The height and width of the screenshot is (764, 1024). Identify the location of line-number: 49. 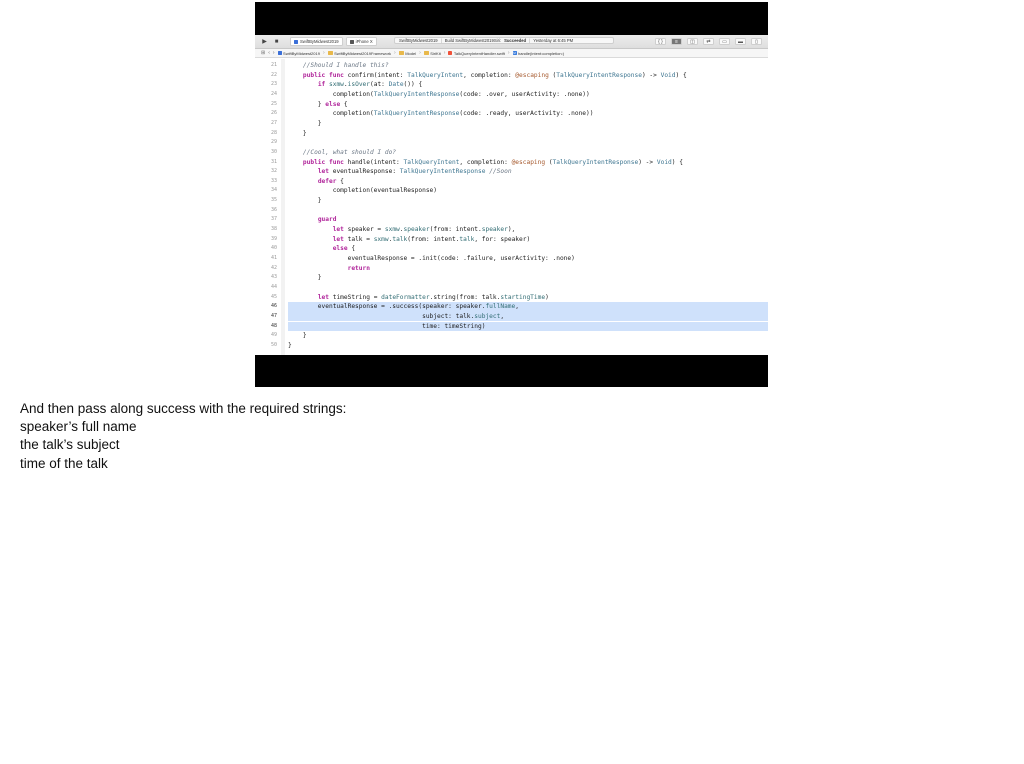
(273, 335).